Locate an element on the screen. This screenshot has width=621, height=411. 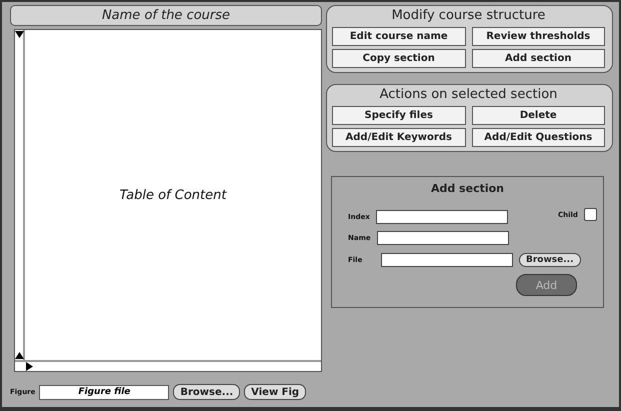
group-title: Modify course structure is located at coordinates (468, 16).